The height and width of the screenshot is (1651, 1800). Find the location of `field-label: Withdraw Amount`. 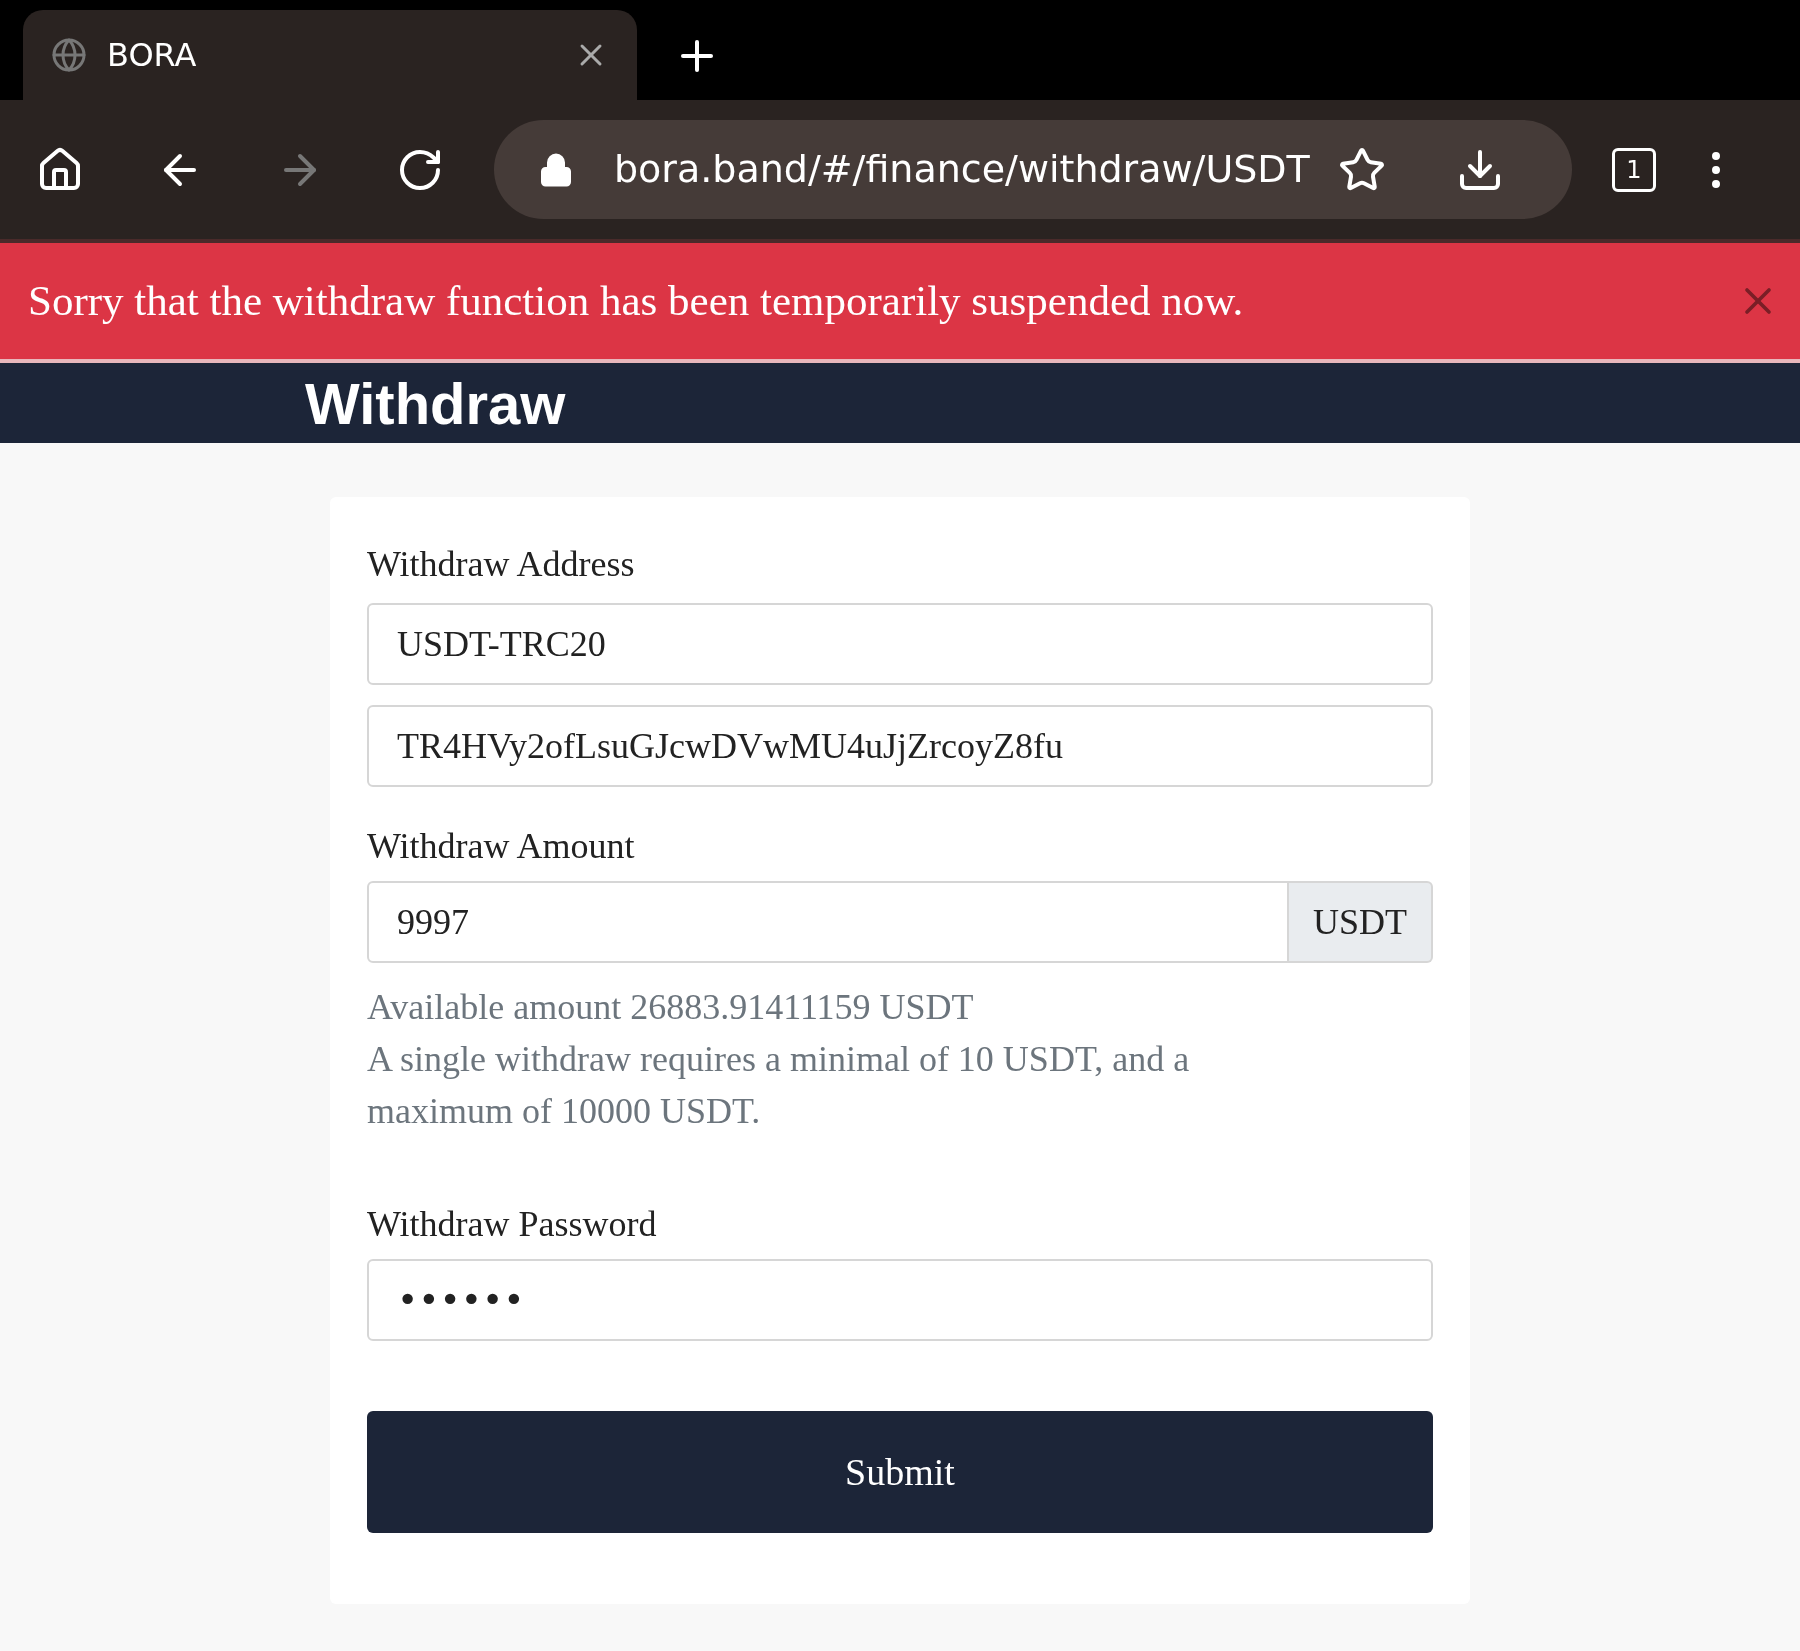

field-label: Withdraw Amount is located at coordinates (501, 846).